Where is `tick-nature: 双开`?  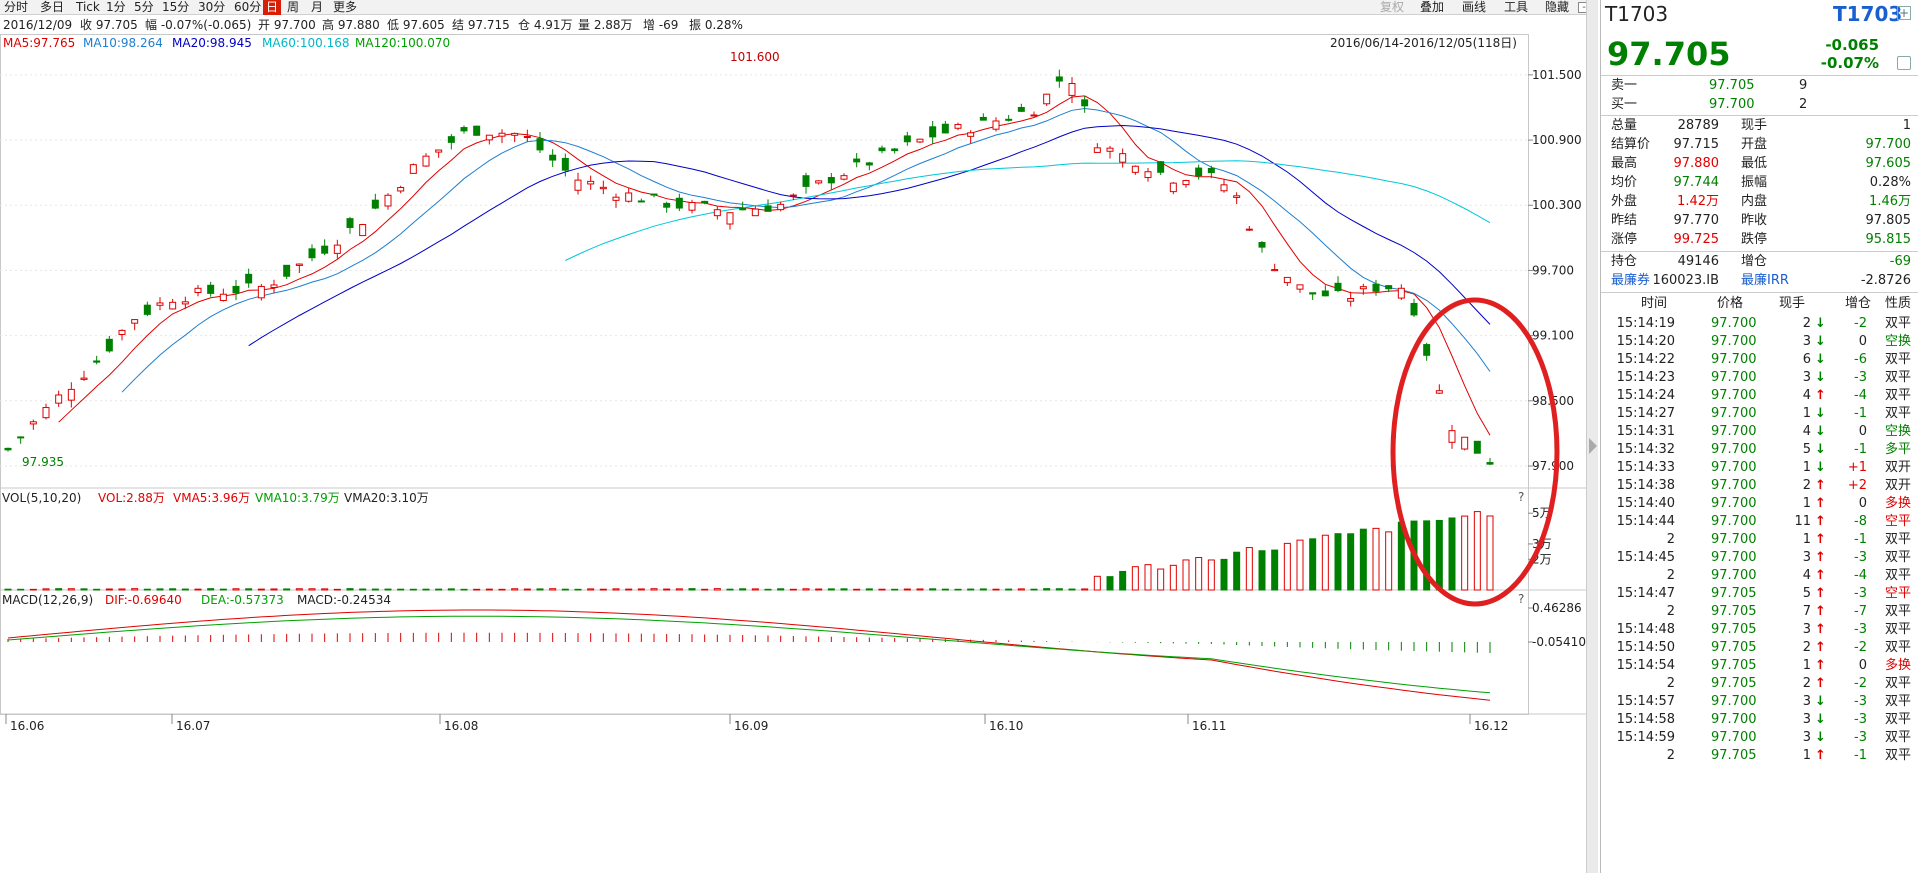
tick-nature: 双开 is located at coordinates (1898, 485).